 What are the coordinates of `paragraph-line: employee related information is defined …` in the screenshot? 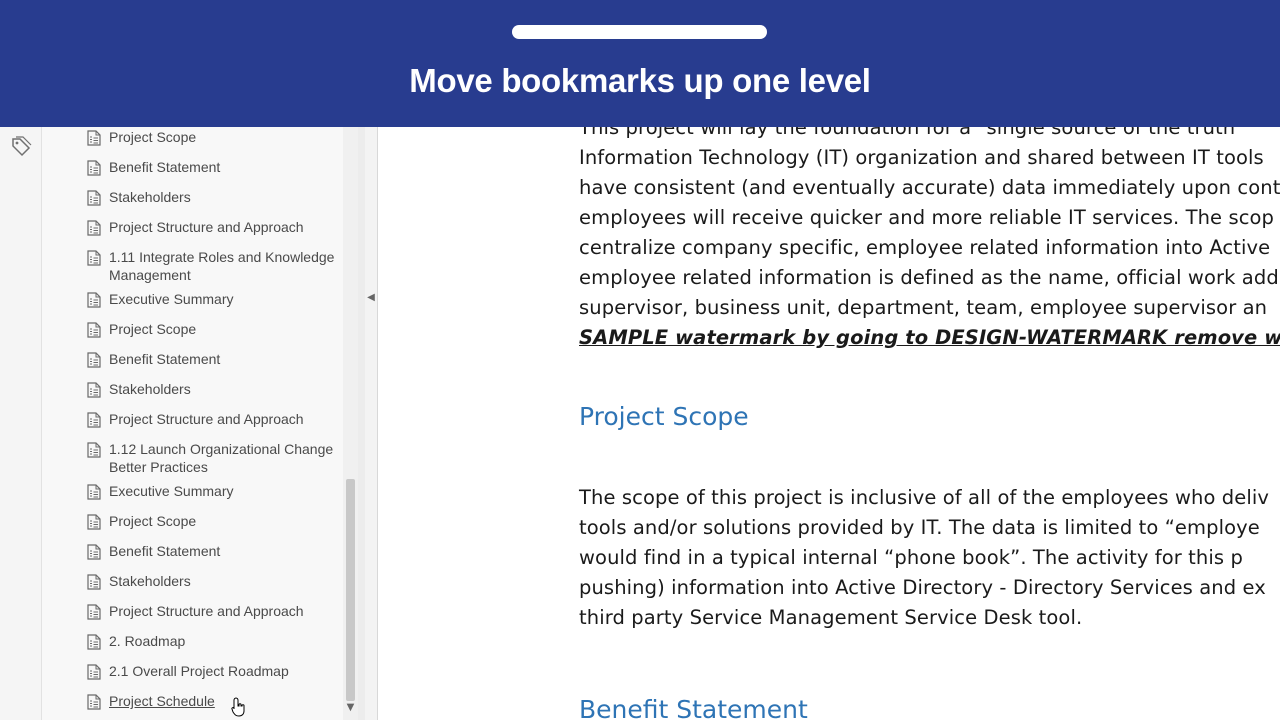 It's located at (929, 277).